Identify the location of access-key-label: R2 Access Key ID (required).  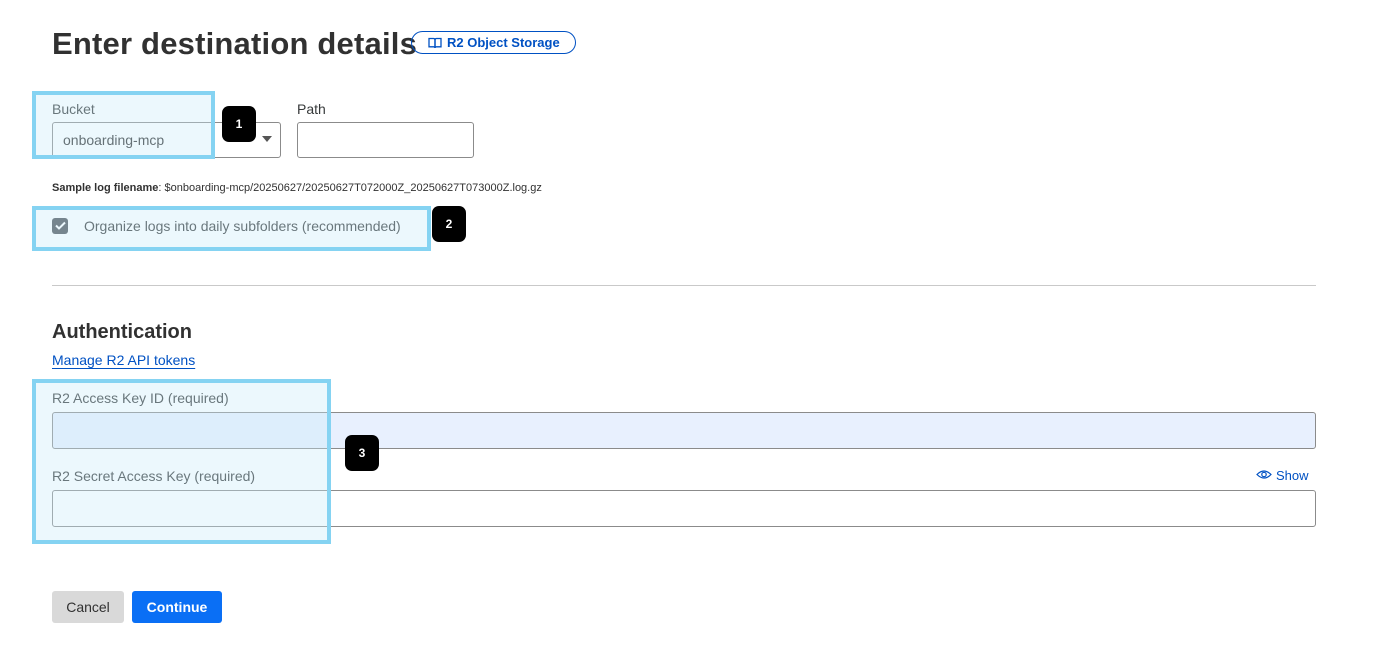
(140, 398).